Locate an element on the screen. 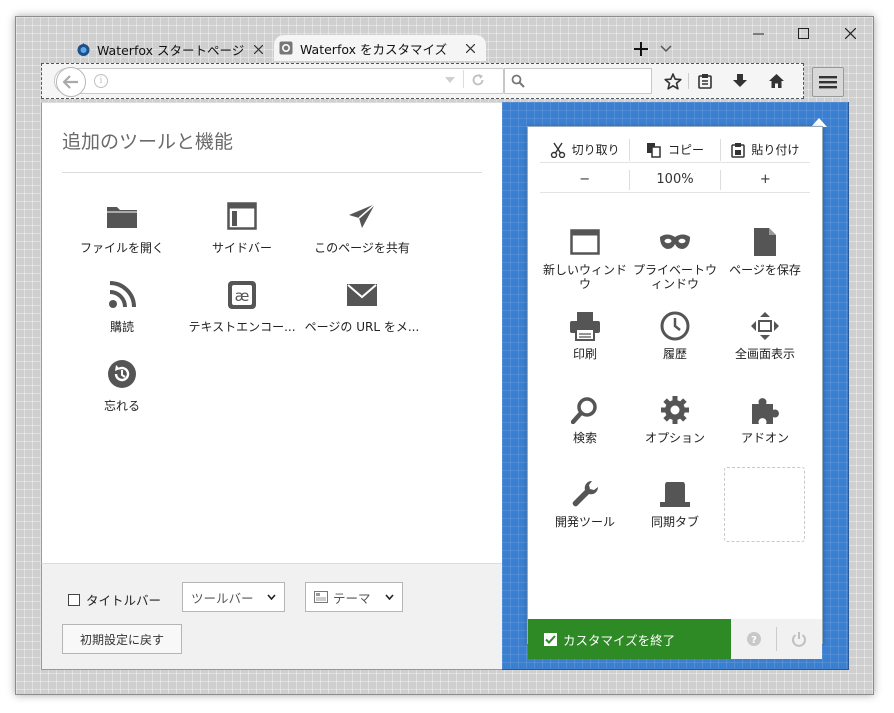  menu-item-options: オプション is located at coordinates (675, 419).